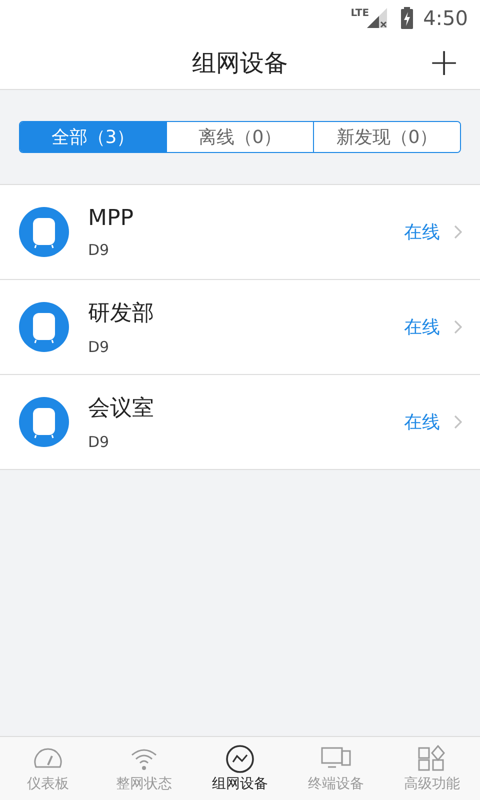 The image size is (480, 800). I want to click on clock-time: 4:50, so click(445, 18).